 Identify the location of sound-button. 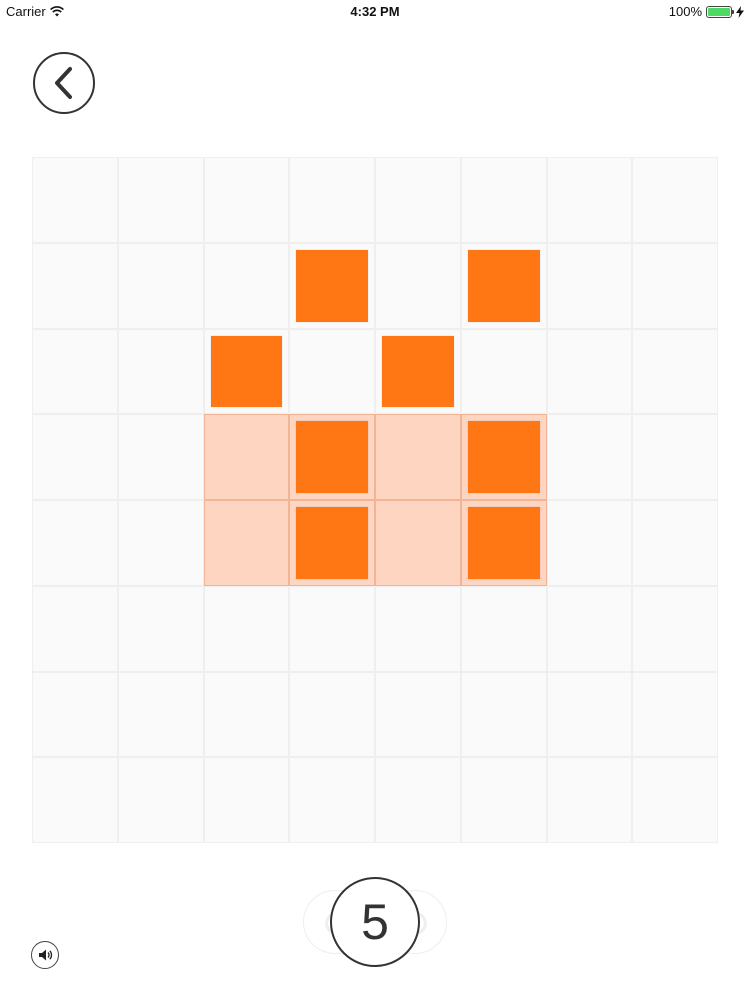
(45, 955).